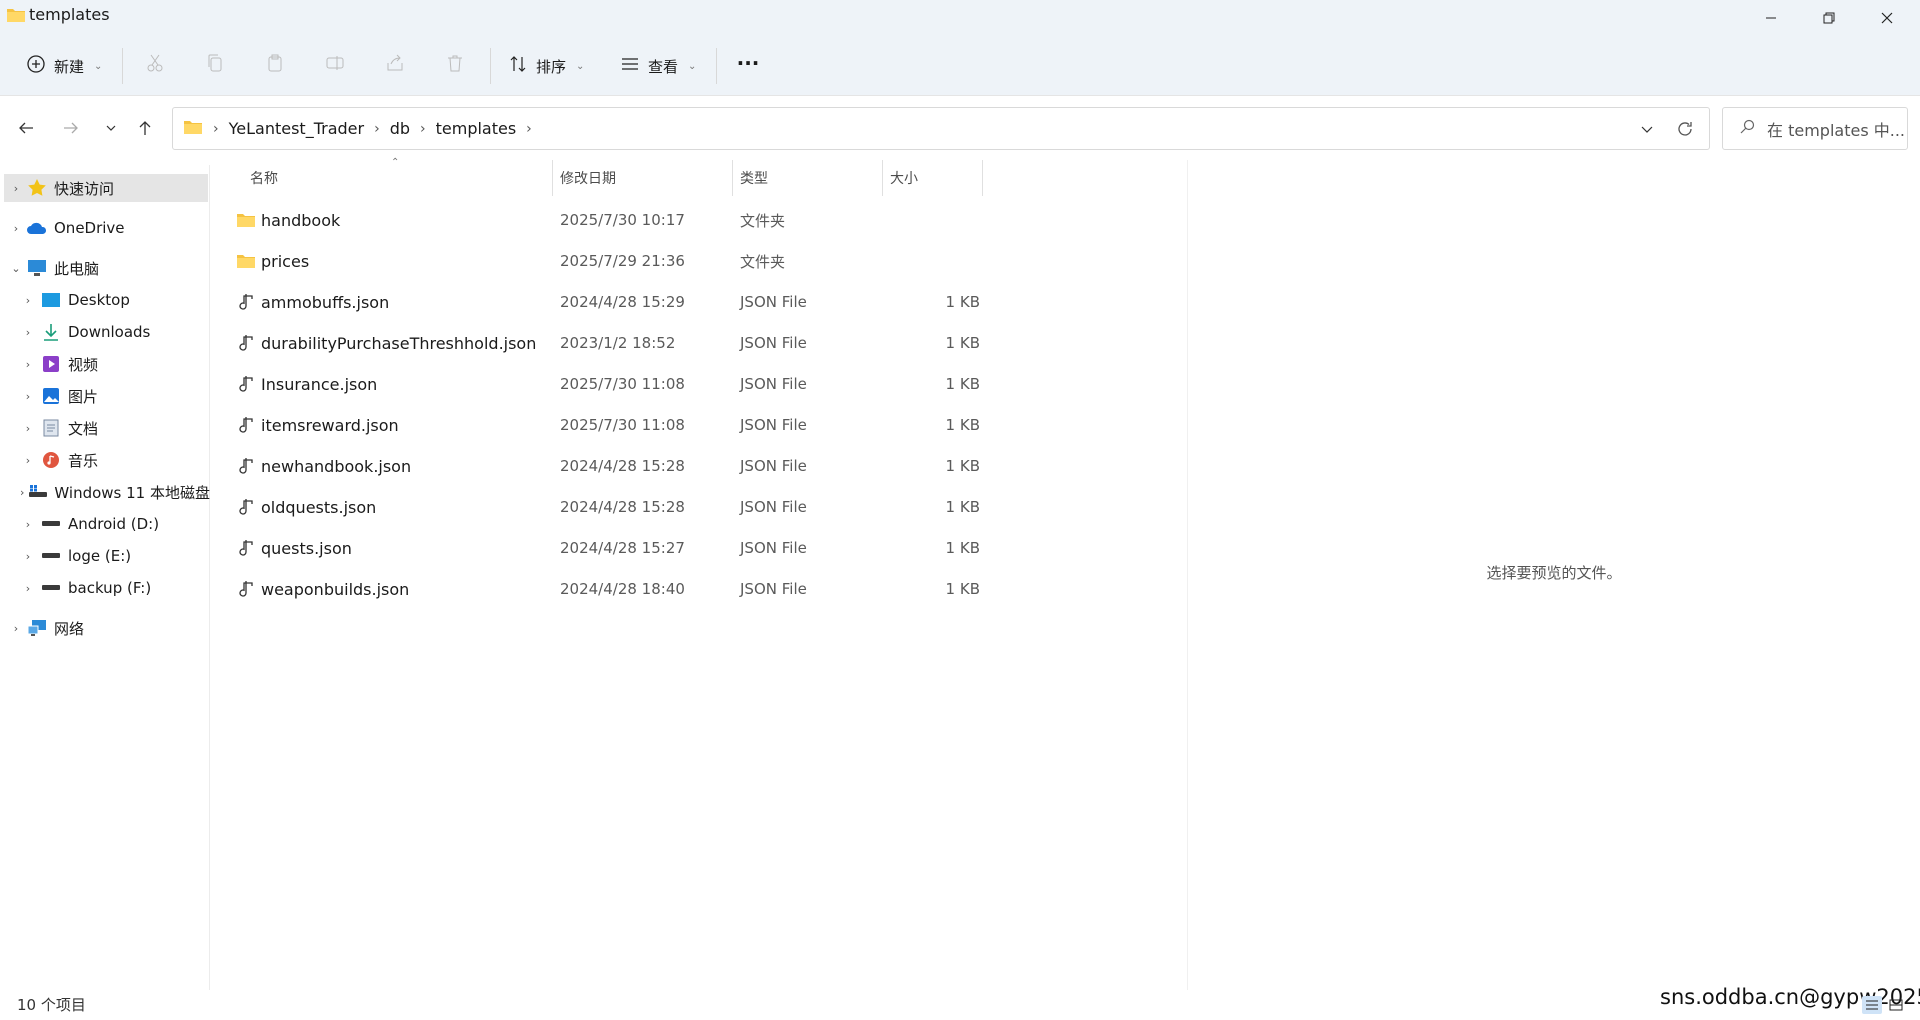 Image resolution: width=1920 pixels, height=1020 pixels. Describe the element at coordinates (982, 178) in the screenshot. I see `column-divider` at that location.